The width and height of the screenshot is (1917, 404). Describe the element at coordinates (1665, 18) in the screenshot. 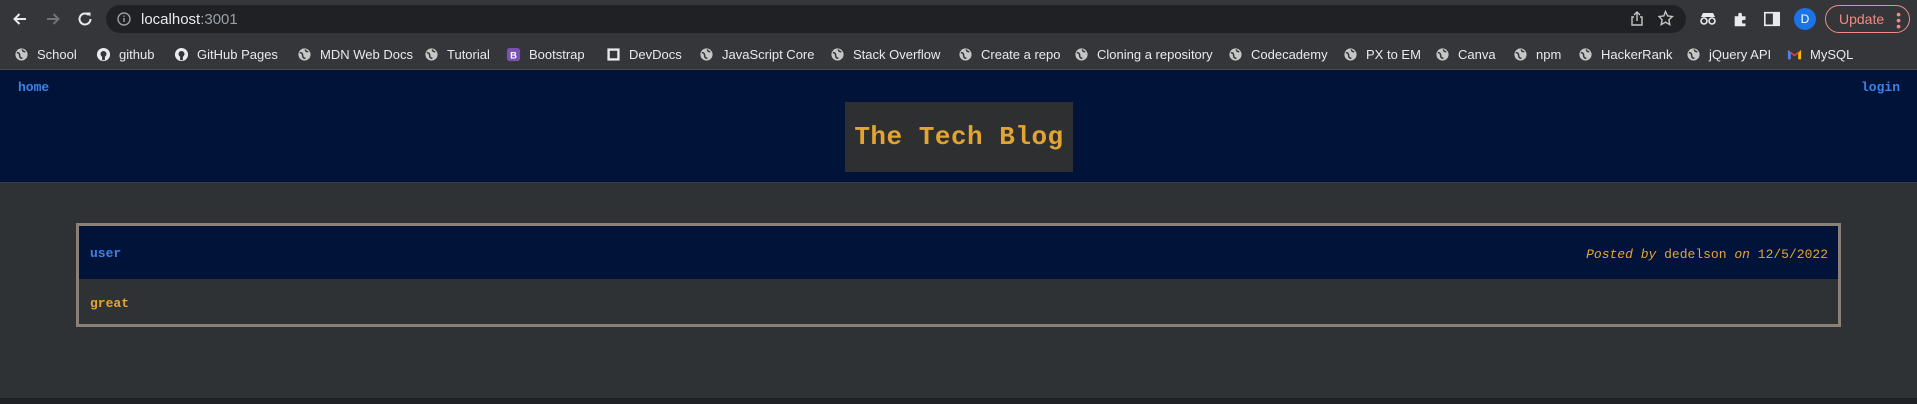

I see `bookmark-star-icon` at that location.